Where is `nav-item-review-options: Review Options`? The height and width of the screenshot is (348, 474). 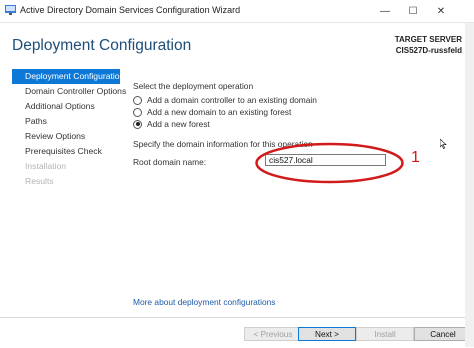 nav-item-review-options: Review Options is located at coordinates (66, 136).